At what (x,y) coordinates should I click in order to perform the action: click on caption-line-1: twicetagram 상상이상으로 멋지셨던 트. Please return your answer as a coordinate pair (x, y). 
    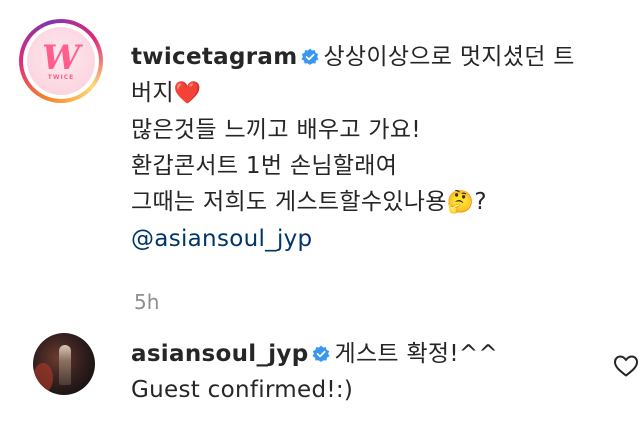
    Looking at the image, I should click on (371, 57).